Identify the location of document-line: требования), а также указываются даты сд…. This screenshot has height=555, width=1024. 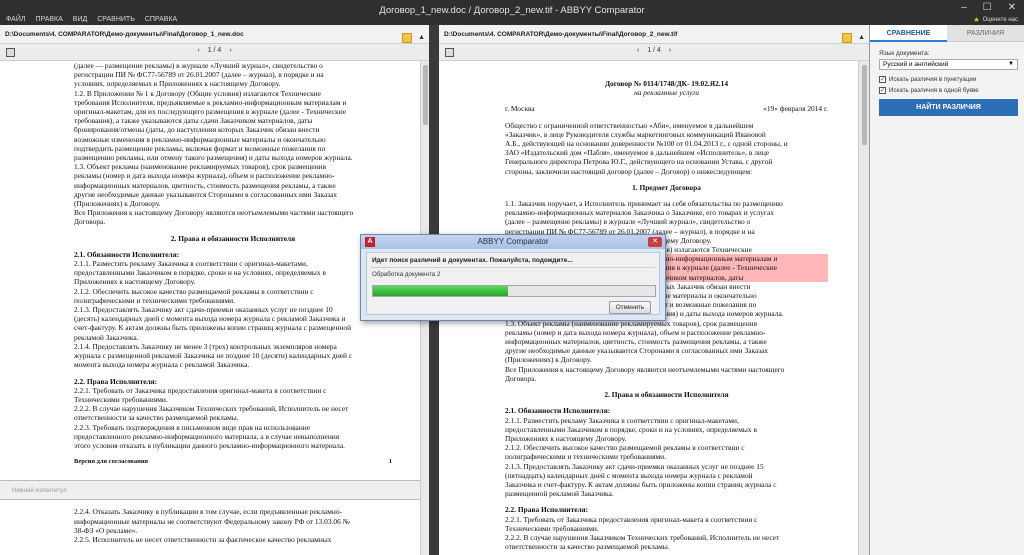
(193, 121).